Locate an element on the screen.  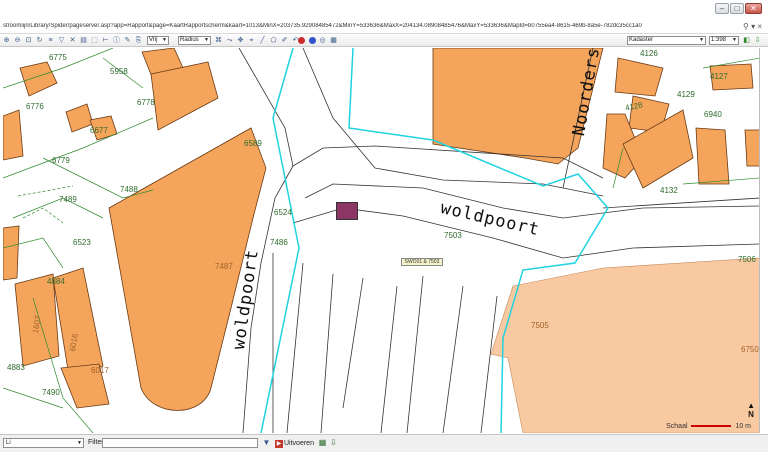
print-icon: ▤ is located at coordinates (83, 40).